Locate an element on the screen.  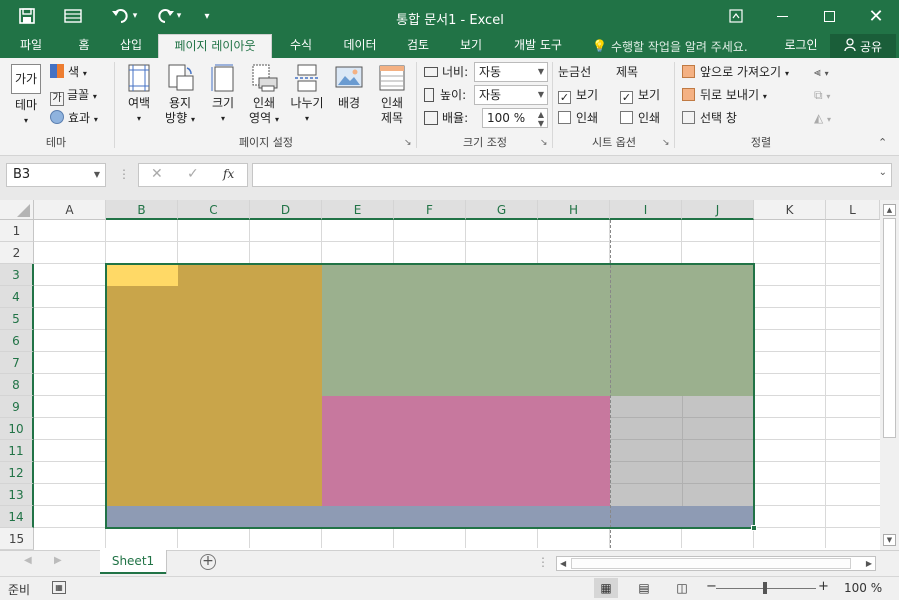
tab-file: 파일 is located at coordinates (31, 46).